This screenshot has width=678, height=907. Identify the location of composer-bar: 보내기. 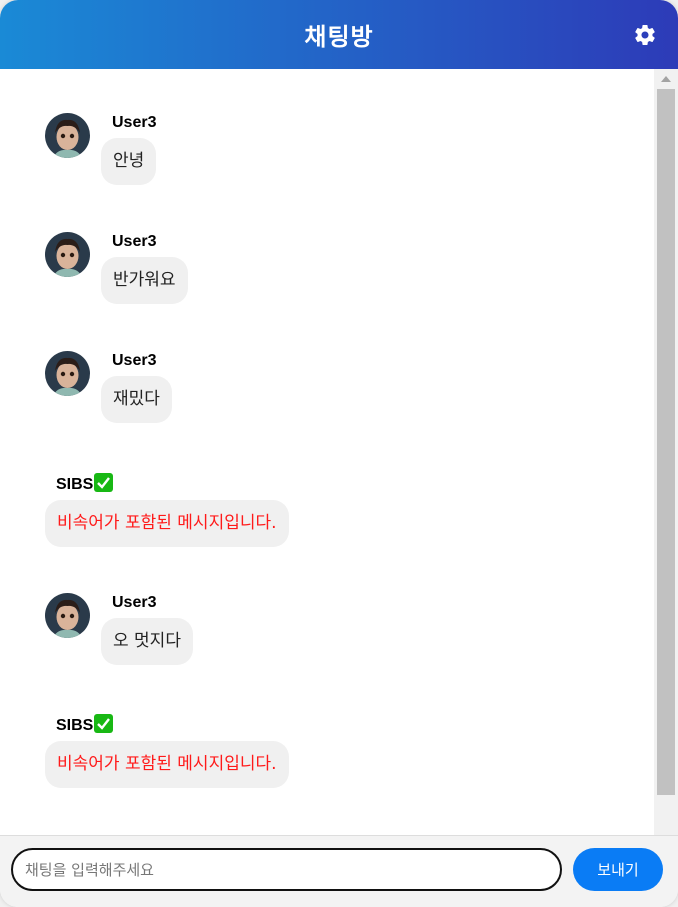
(339, 871).